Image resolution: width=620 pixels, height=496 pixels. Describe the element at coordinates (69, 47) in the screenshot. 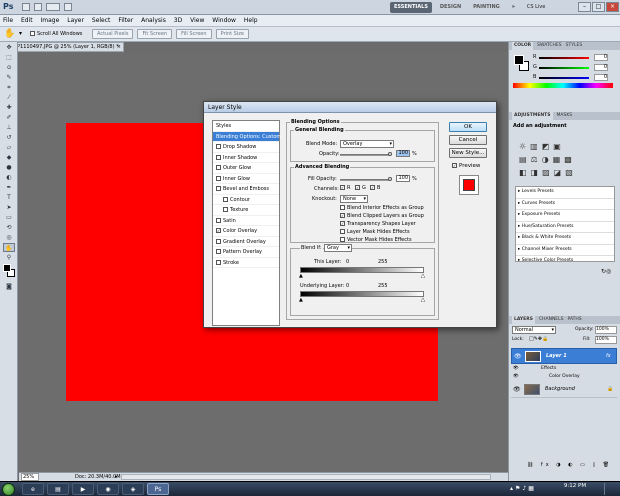

I see `document-tab: P1110497.JPG @ 25% (Layer 1, RGB/8) * ×` at that location.